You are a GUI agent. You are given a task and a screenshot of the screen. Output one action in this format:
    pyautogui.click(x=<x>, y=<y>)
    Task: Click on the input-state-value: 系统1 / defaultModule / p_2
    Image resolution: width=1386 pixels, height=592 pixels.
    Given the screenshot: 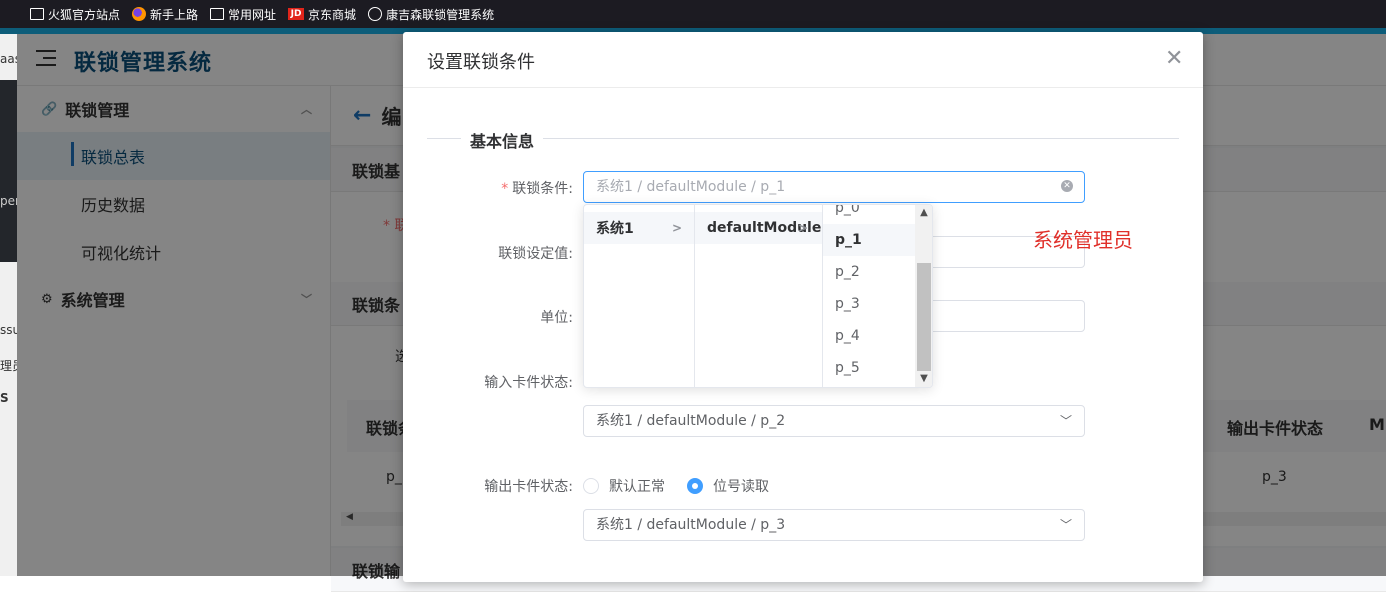 What is the action you would take?
    pyautogui.click(x=691, y=421)
    